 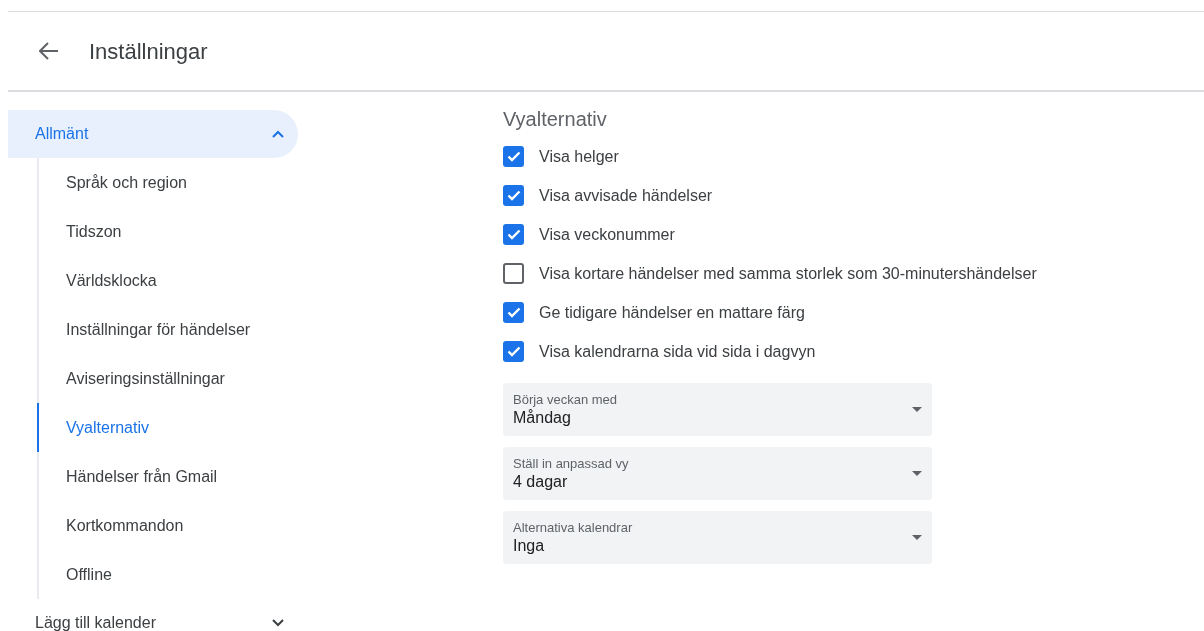 What do you see at coordinates (168, 574) in the screenshot?
I see `sidebar-item: Offline` at bounding box center [168, 574].